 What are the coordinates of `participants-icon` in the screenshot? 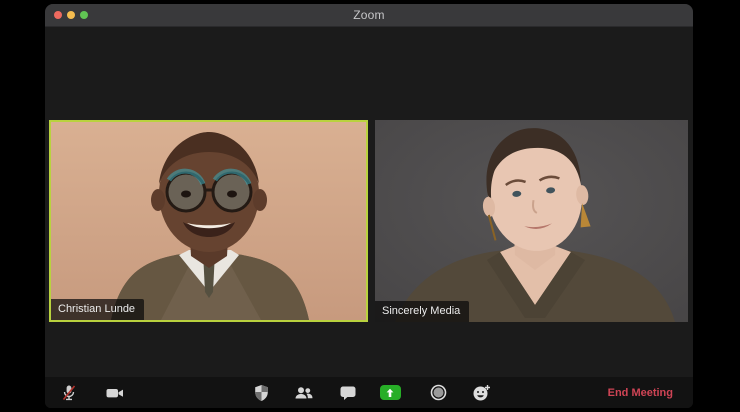 It's located at (304, 392).